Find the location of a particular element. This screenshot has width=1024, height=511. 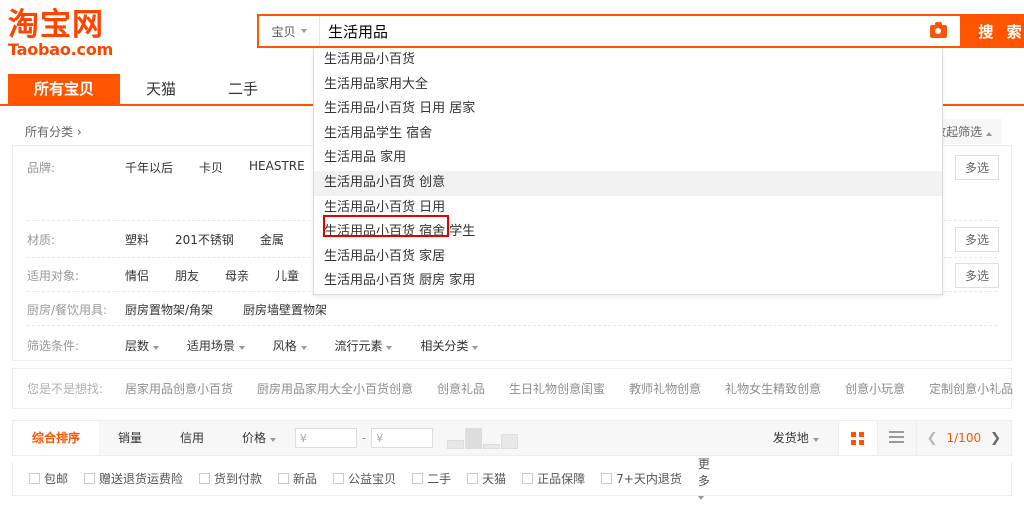

page-indicator: 1/100 is located at coordinates (964, 438).